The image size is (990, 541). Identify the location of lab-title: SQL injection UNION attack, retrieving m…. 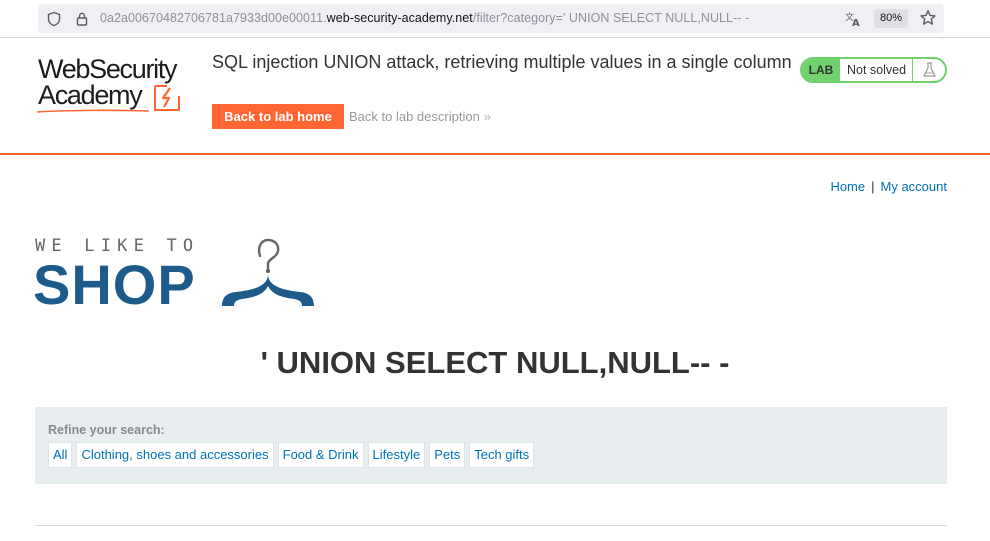
(502, 62).